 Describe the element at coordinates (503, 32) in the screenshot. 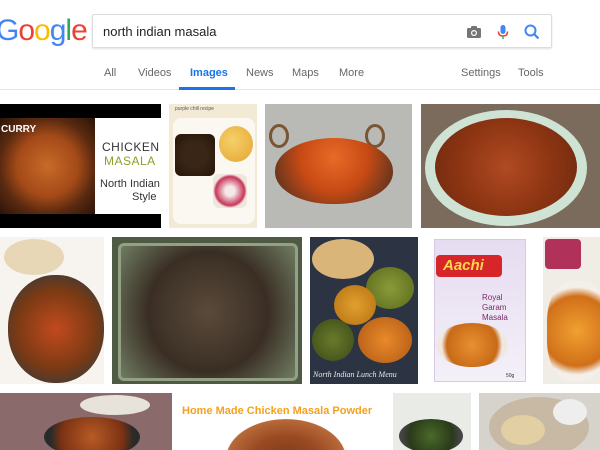

I see `microphone-icon` at that location.